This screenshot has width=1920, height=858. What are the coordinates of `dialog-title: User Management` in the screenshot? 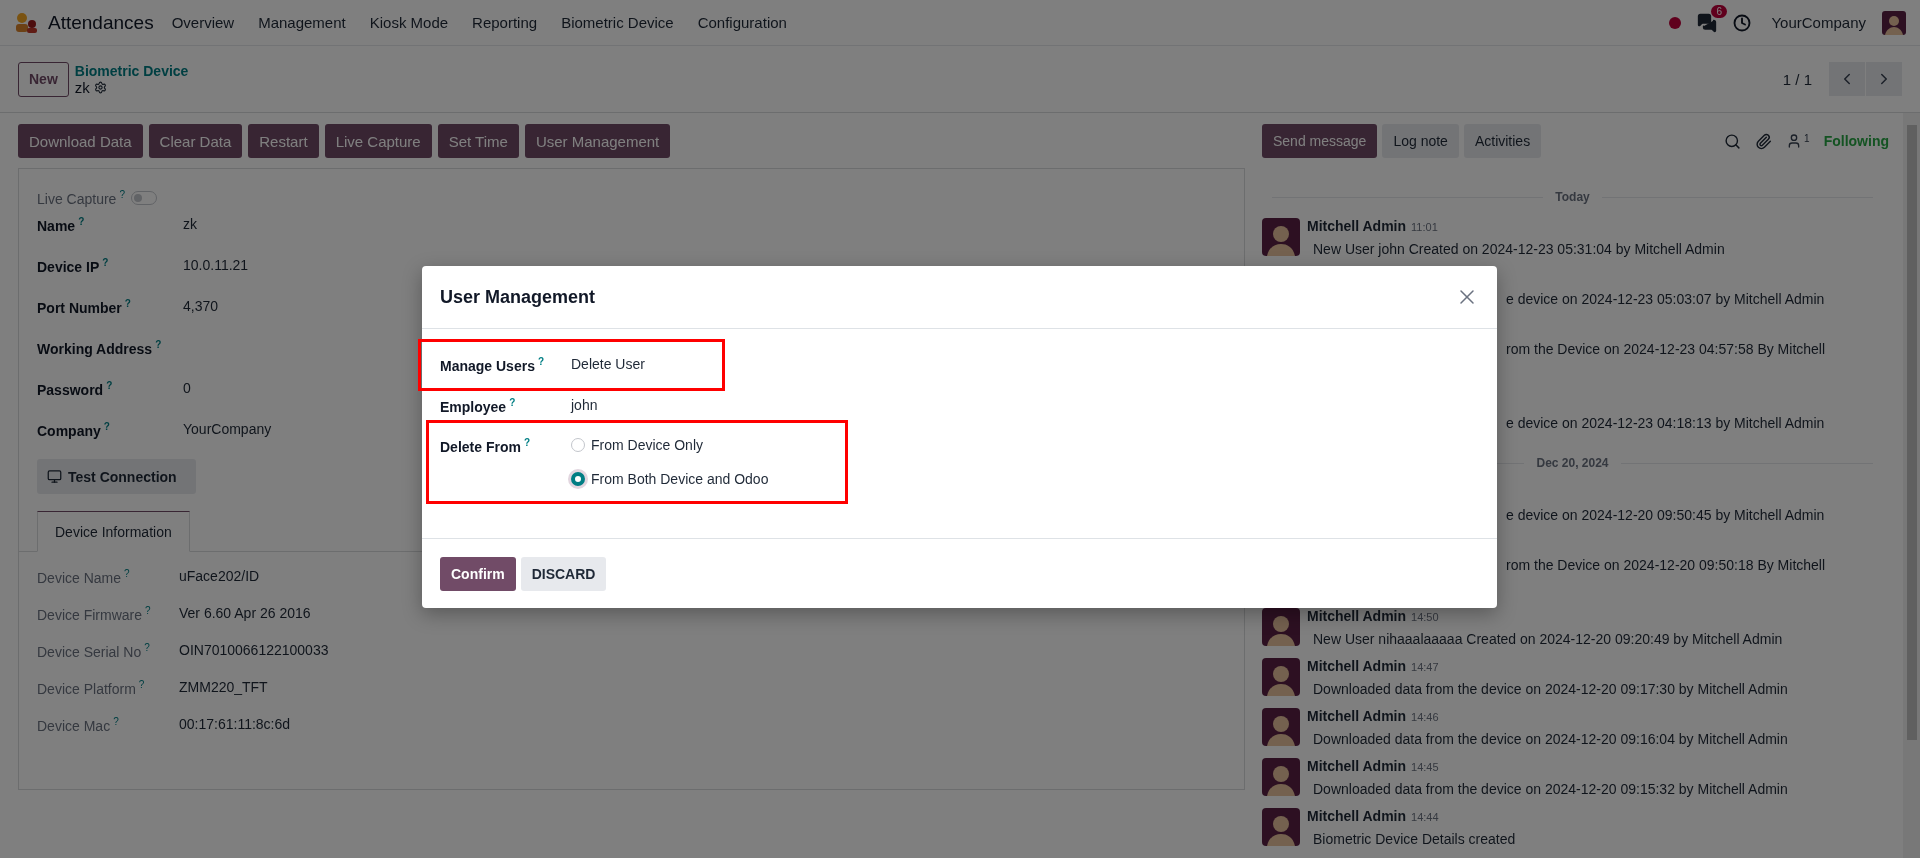 It's located at (518, 297).